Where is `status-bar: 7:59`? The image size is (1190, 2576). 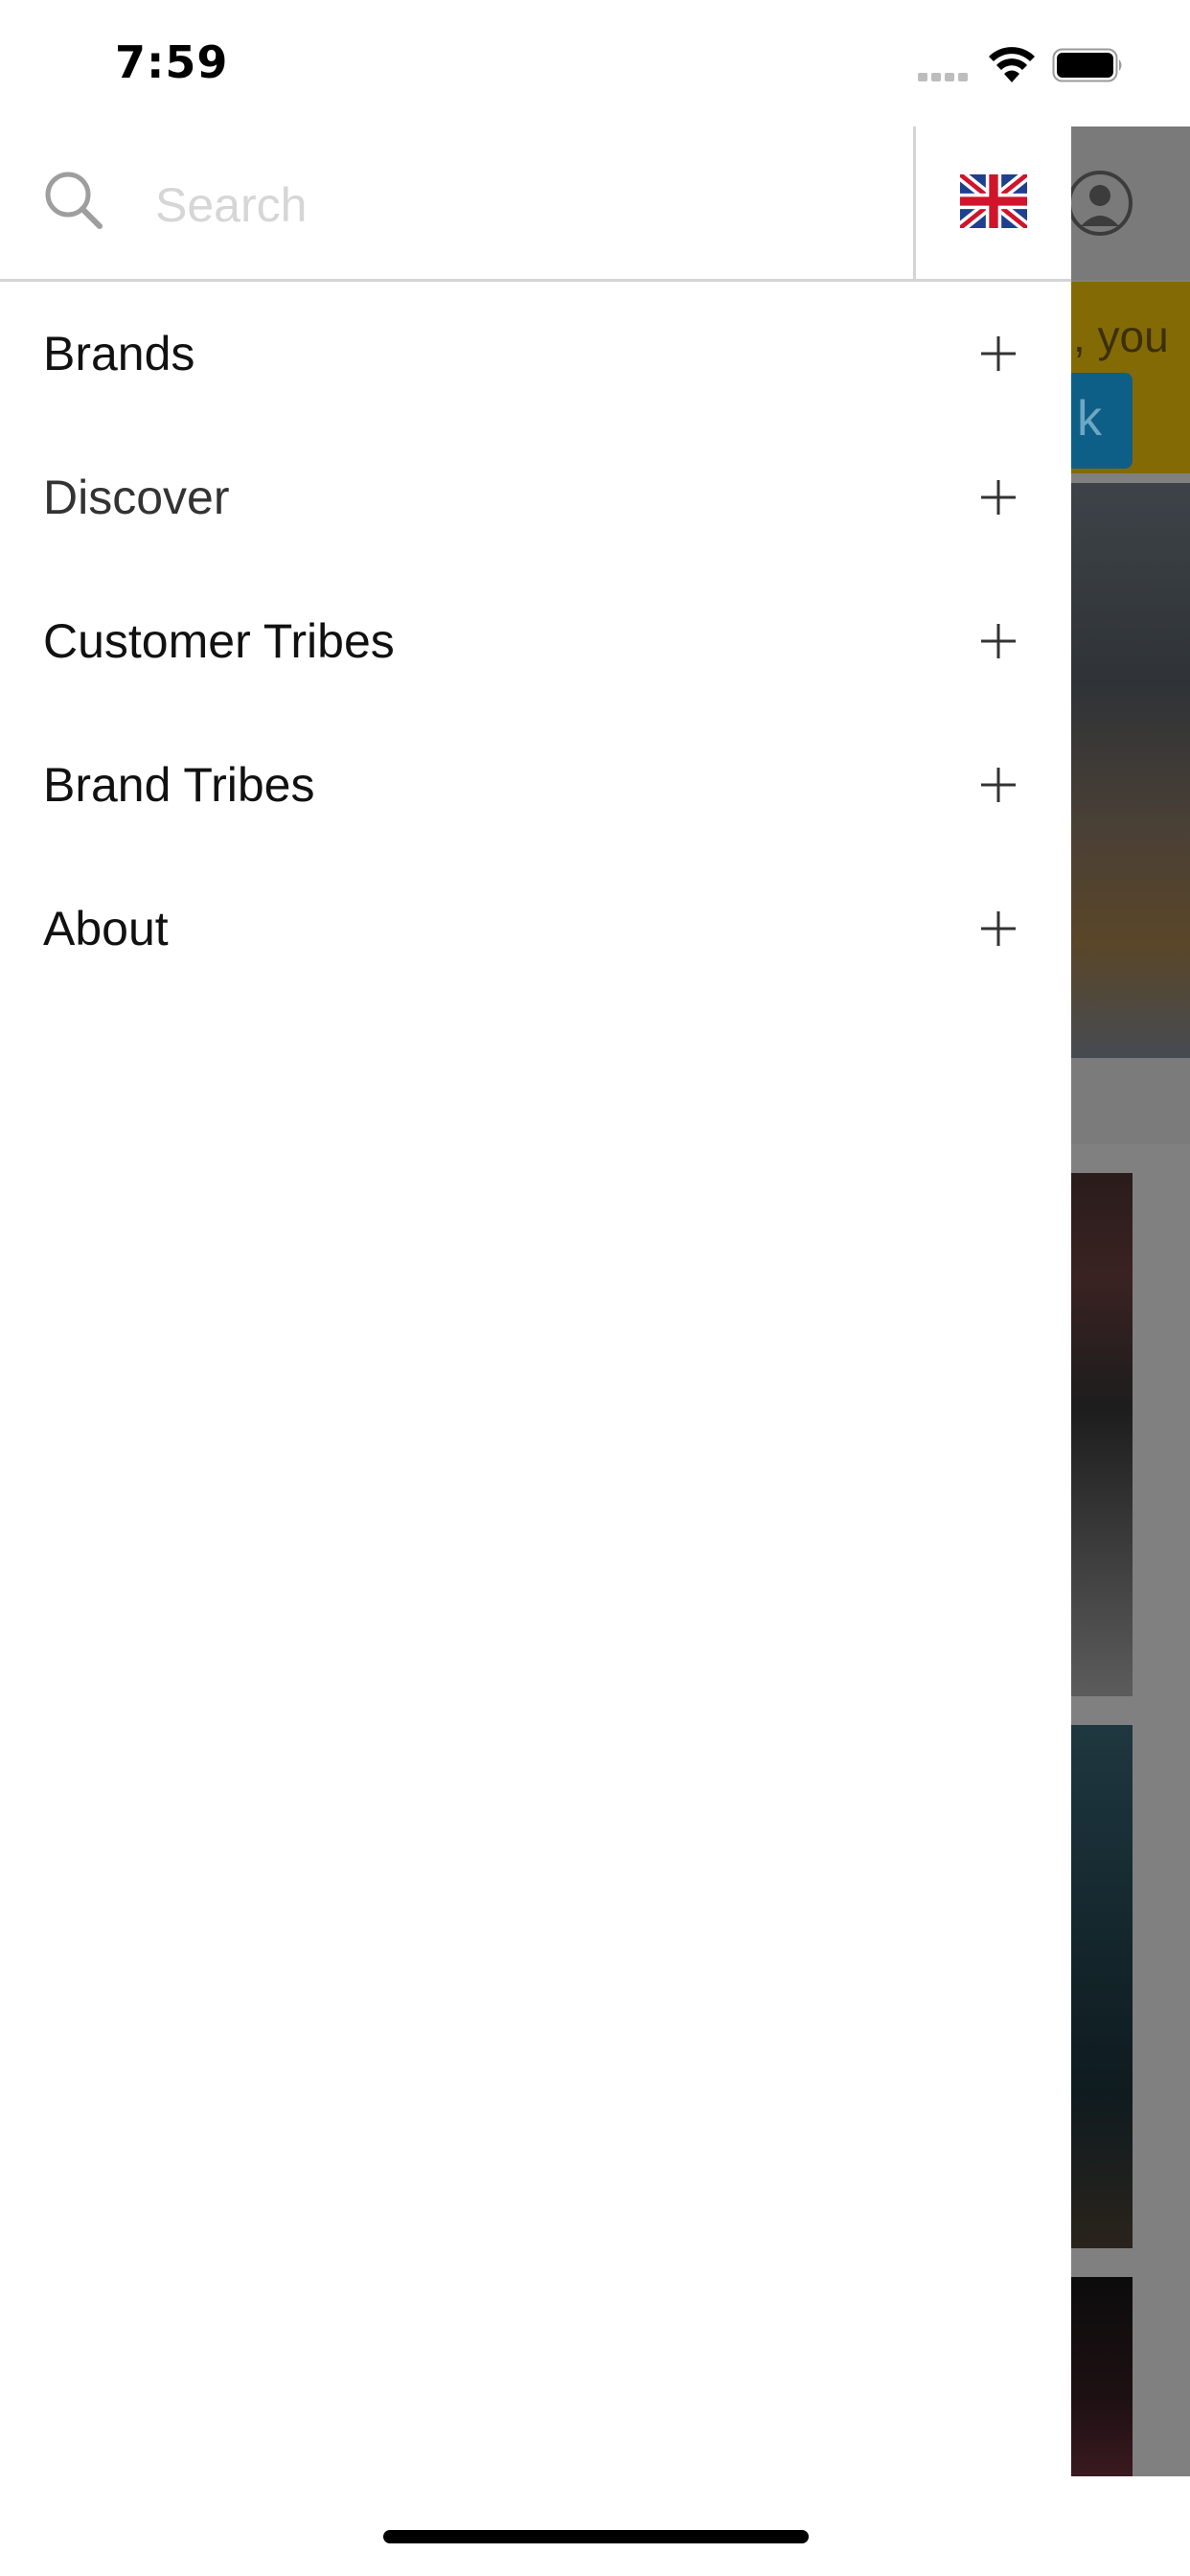
status-bar: 7:59 is located at coordinates (595, 63).